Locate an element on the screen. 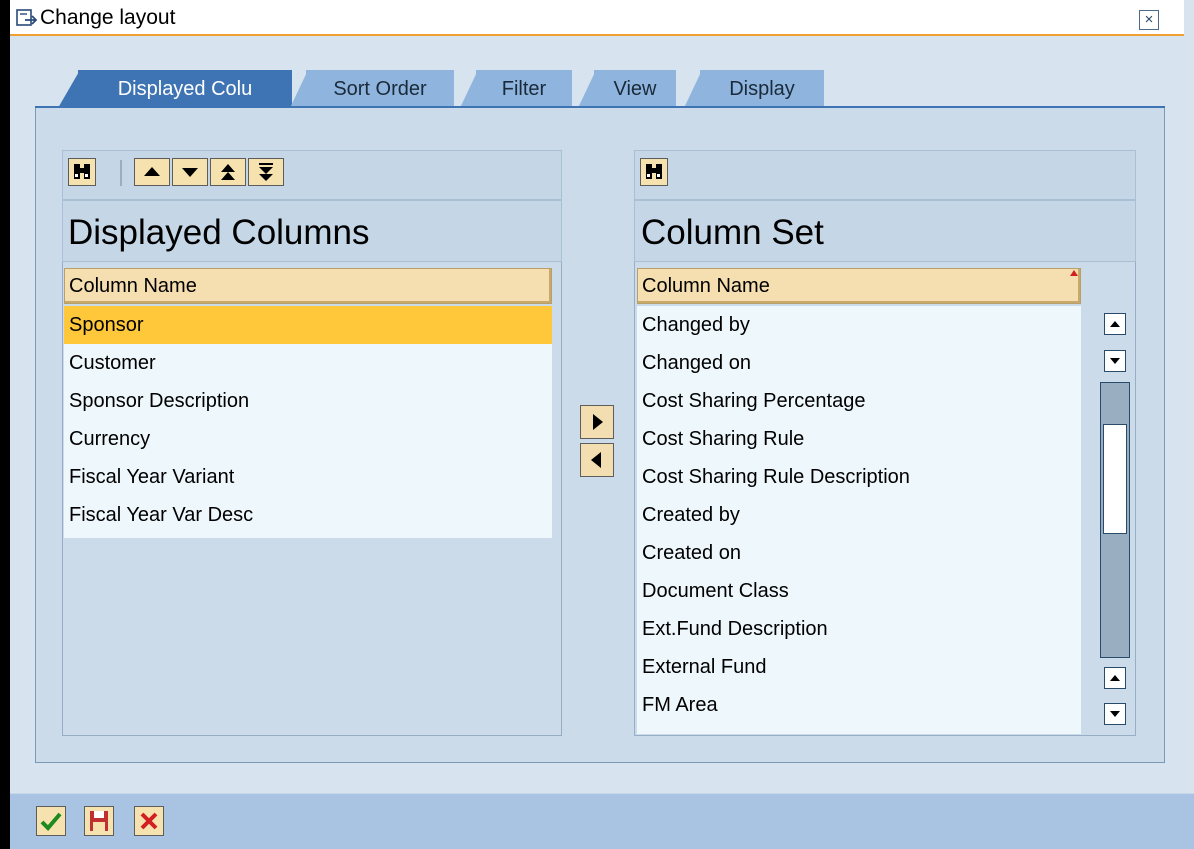  tab-view: View is located at coordinates (635, 89).